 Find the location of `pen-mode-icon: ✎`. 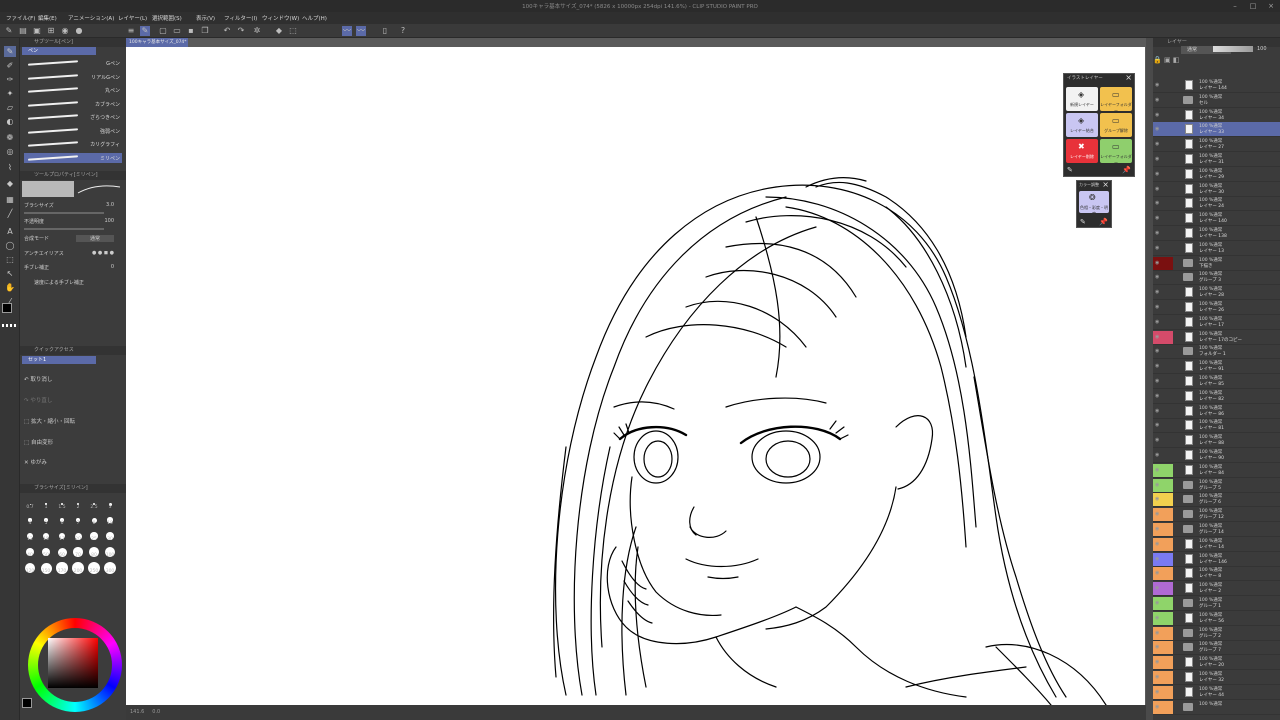

pen-mode-icon: ✎ is located at coordinates (145, 31).